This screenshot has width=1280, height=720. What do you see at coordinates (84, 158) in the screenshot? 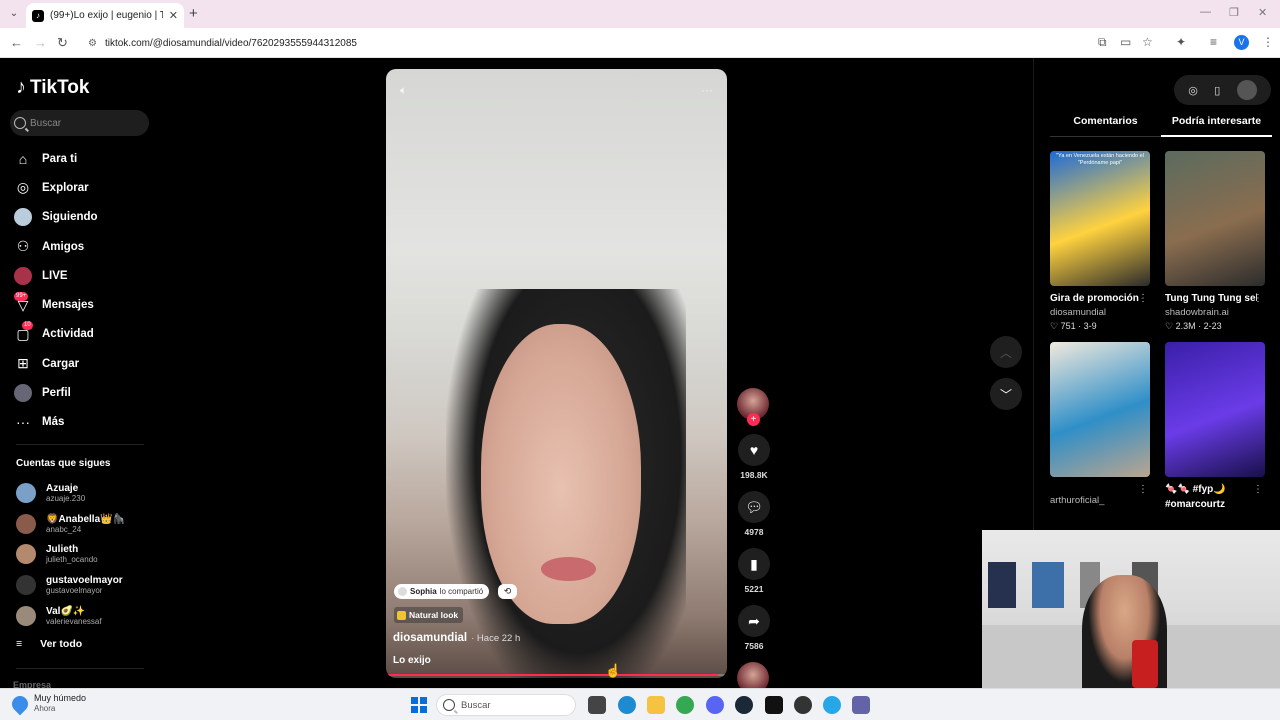
I see `nav-item-para-ti: ⌂ Para ti` at bounding box center [84, 158].